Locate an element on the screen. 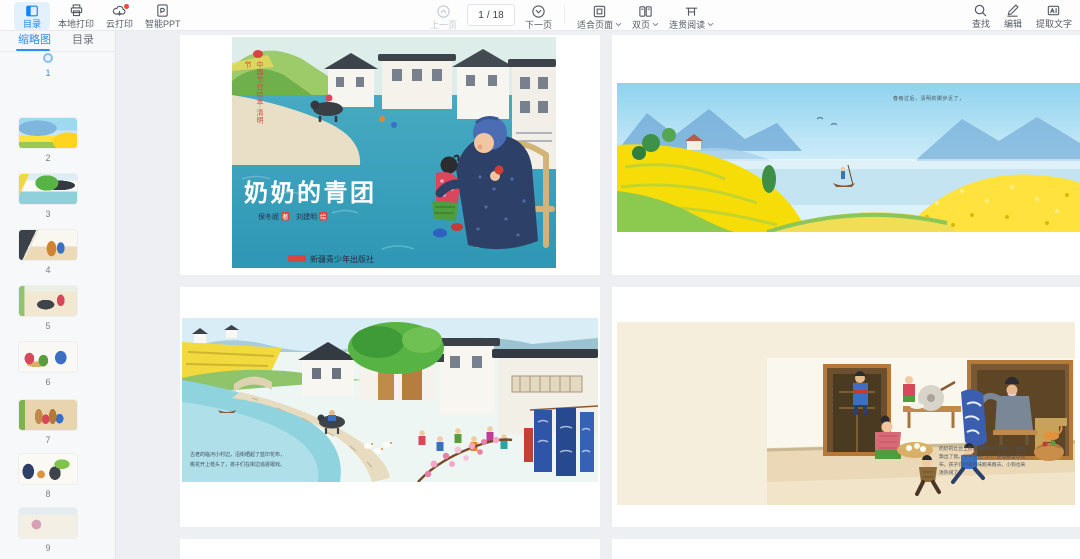 The image size is (1080, 559). publisher-logo is located at coordinates (297, 258).